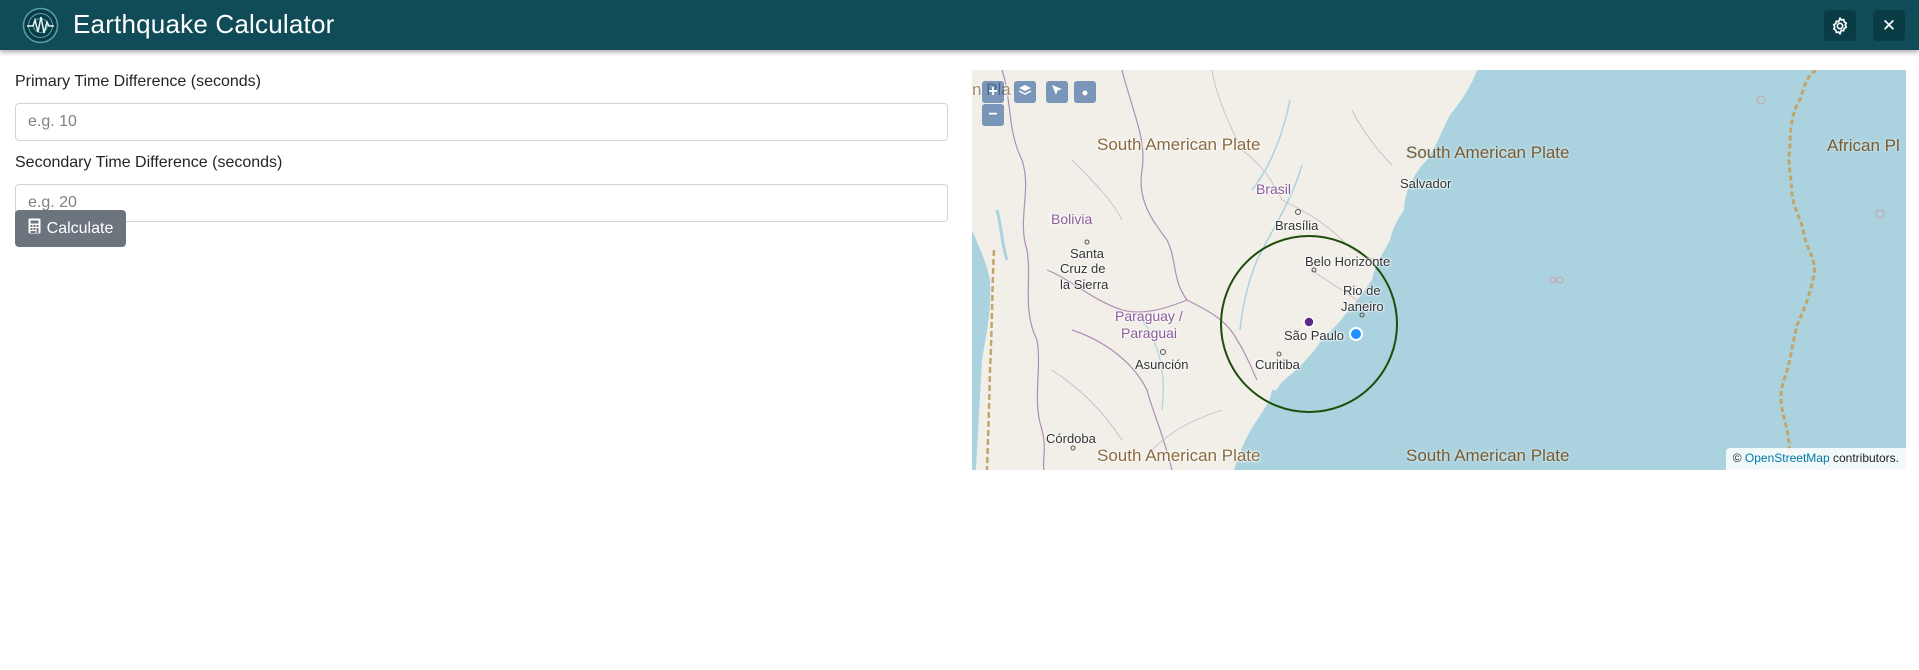 Image resolution: width=1919 pixels, height=670 pixels. I want to click on close-button: ✕, so click(1889, 25).